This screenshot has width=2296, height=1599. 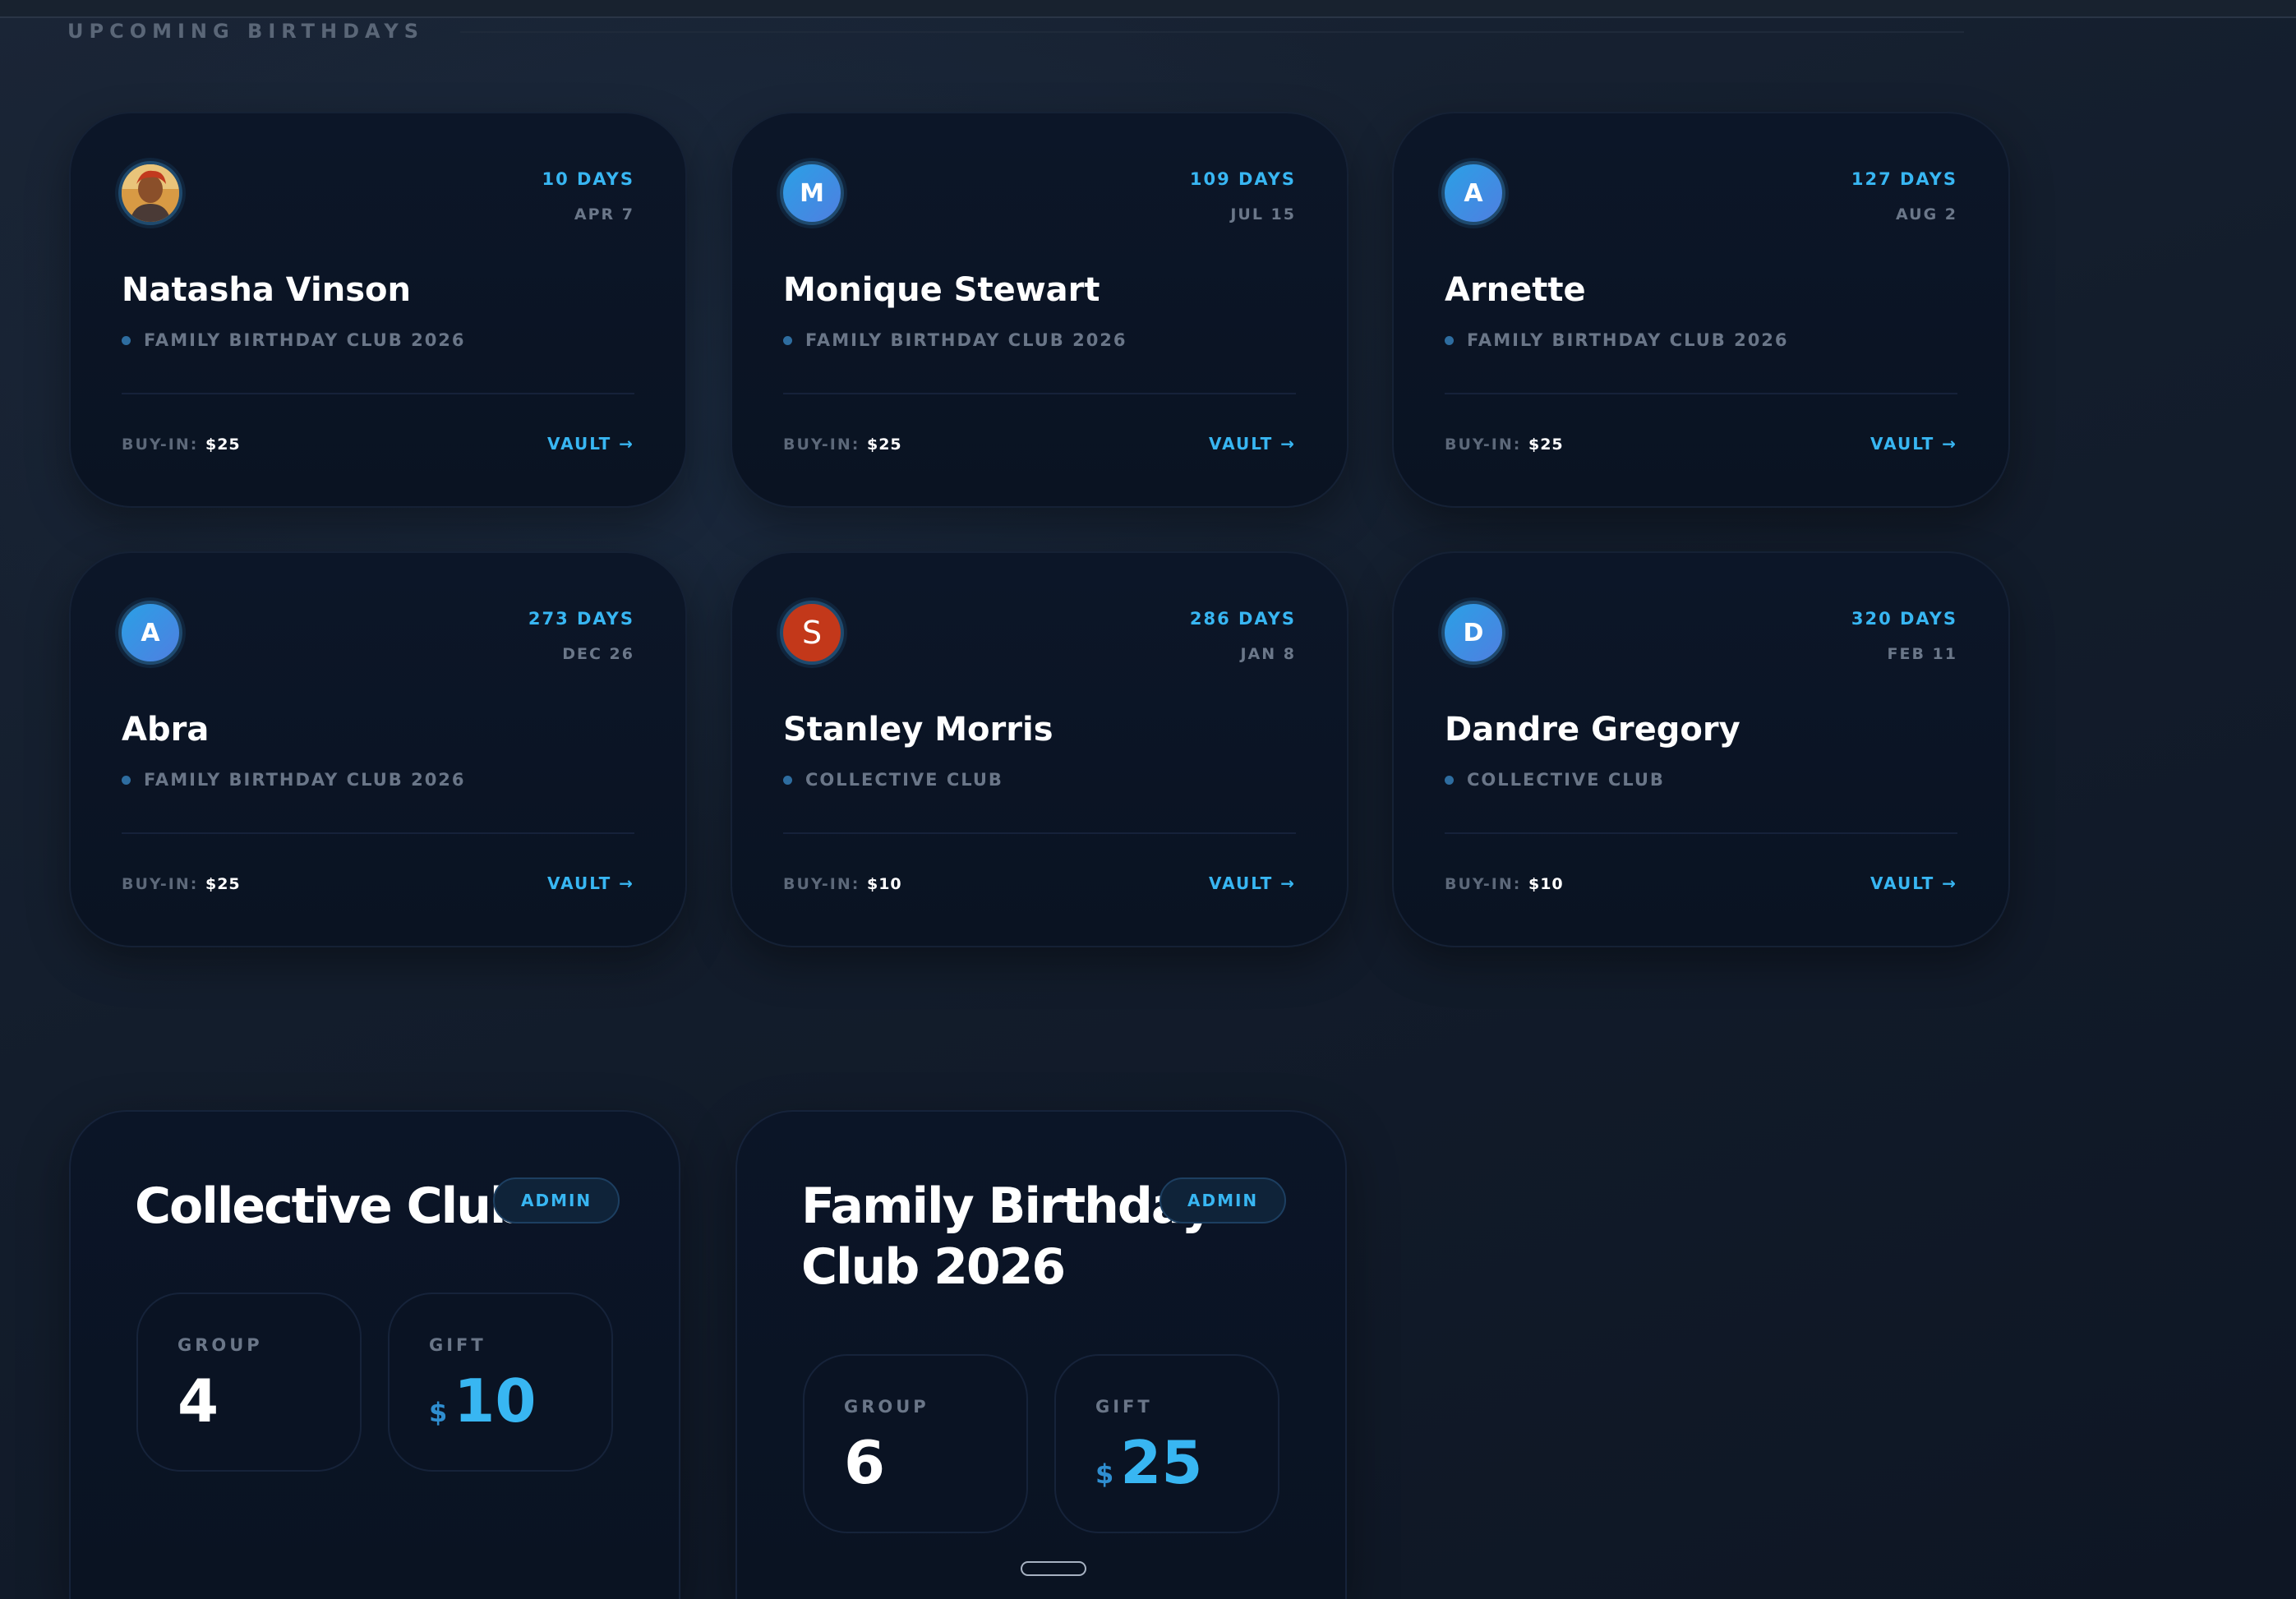 What do you see at coordinates (915, 1443) in the screenshot?
I see `group-stat: GROUP 6` at bounding box center [915, 1443].